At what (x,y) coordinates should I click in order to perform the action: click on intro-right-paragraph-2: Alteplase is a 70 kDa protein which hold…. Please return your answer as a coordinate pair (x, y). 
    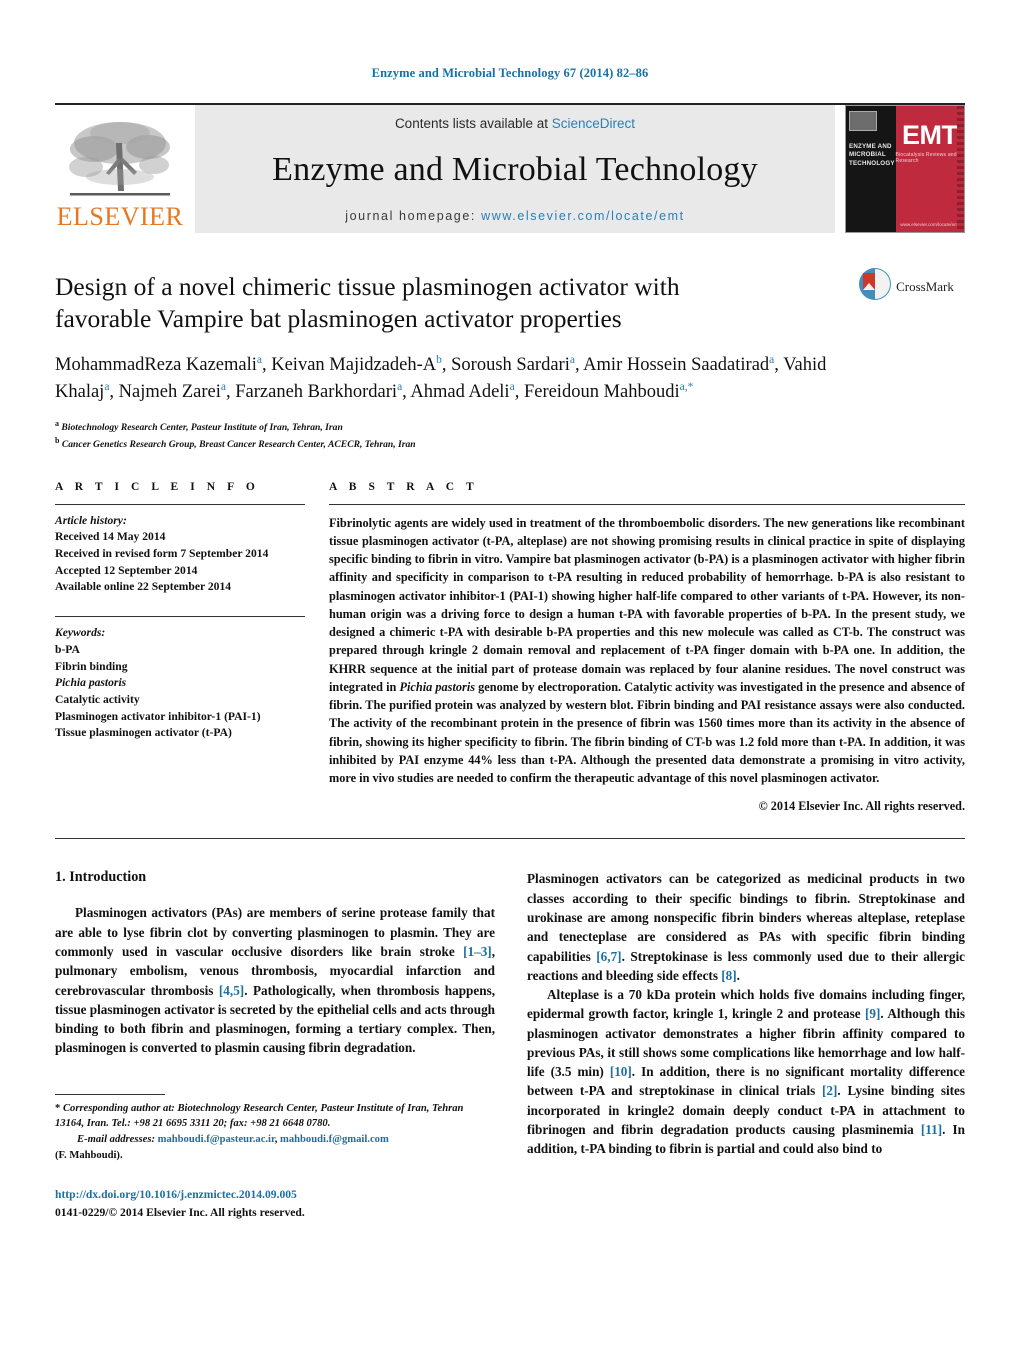
    Looking at the image, I should click on (746, 1071).